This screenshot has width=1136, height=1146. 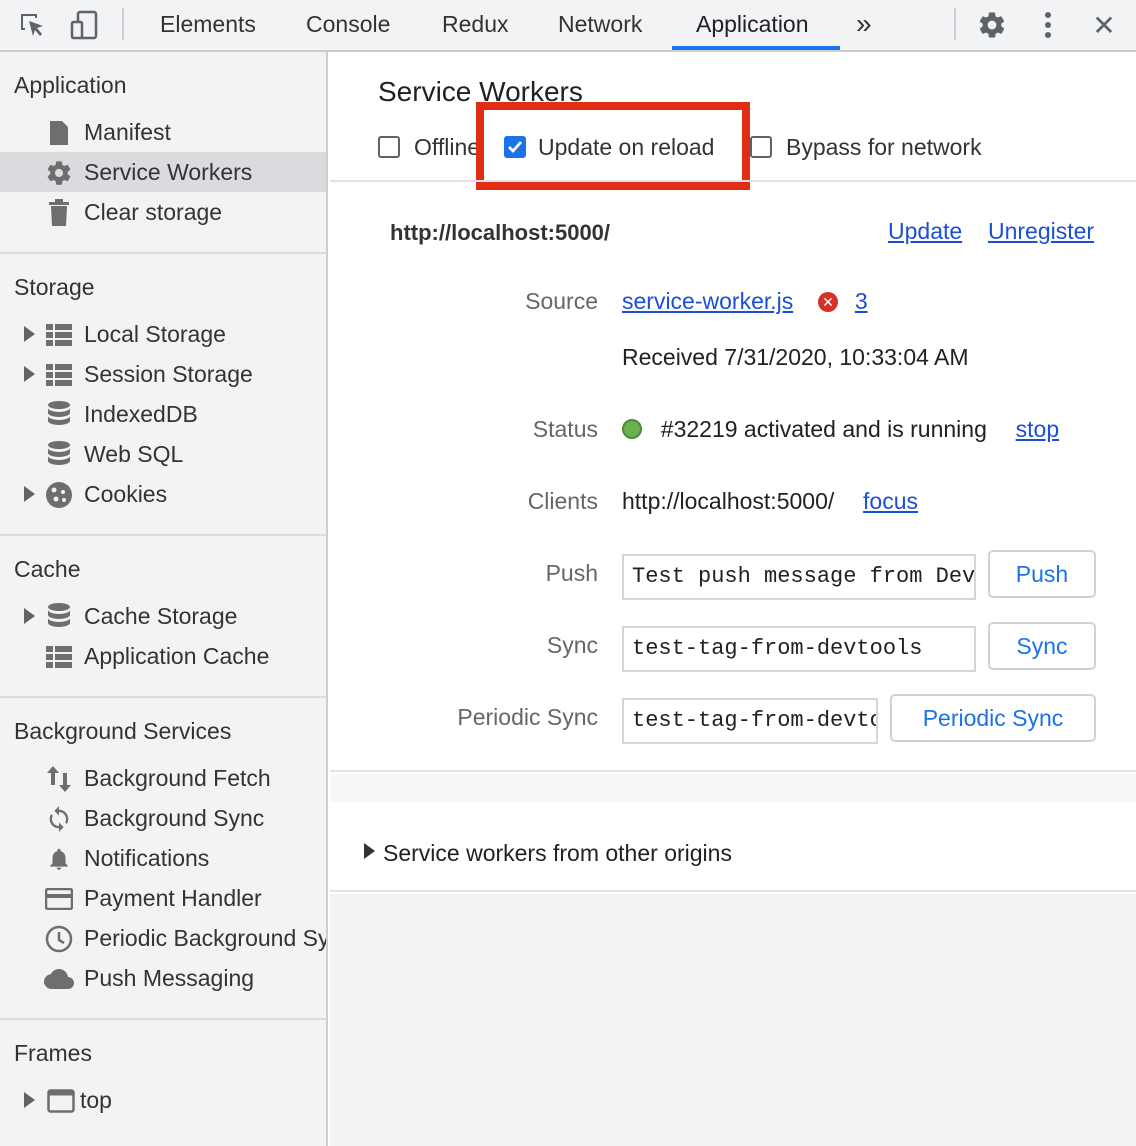 I want to click on sidebar-item-cache-storage: Cache Storage, so click(x=163, y=616).